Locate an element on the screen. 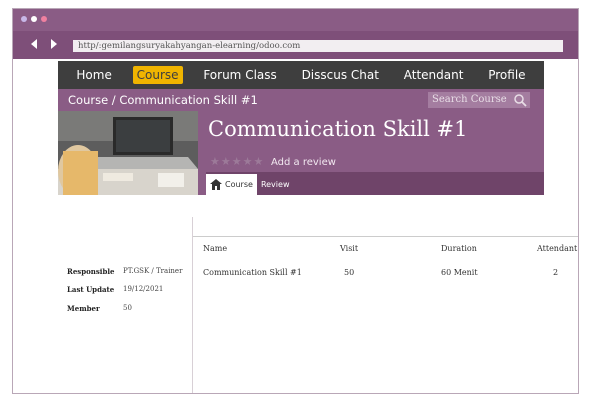 The height and width of the screenshot is (397, 590). forward-arrow-icon is located at coordinates (54, 44).